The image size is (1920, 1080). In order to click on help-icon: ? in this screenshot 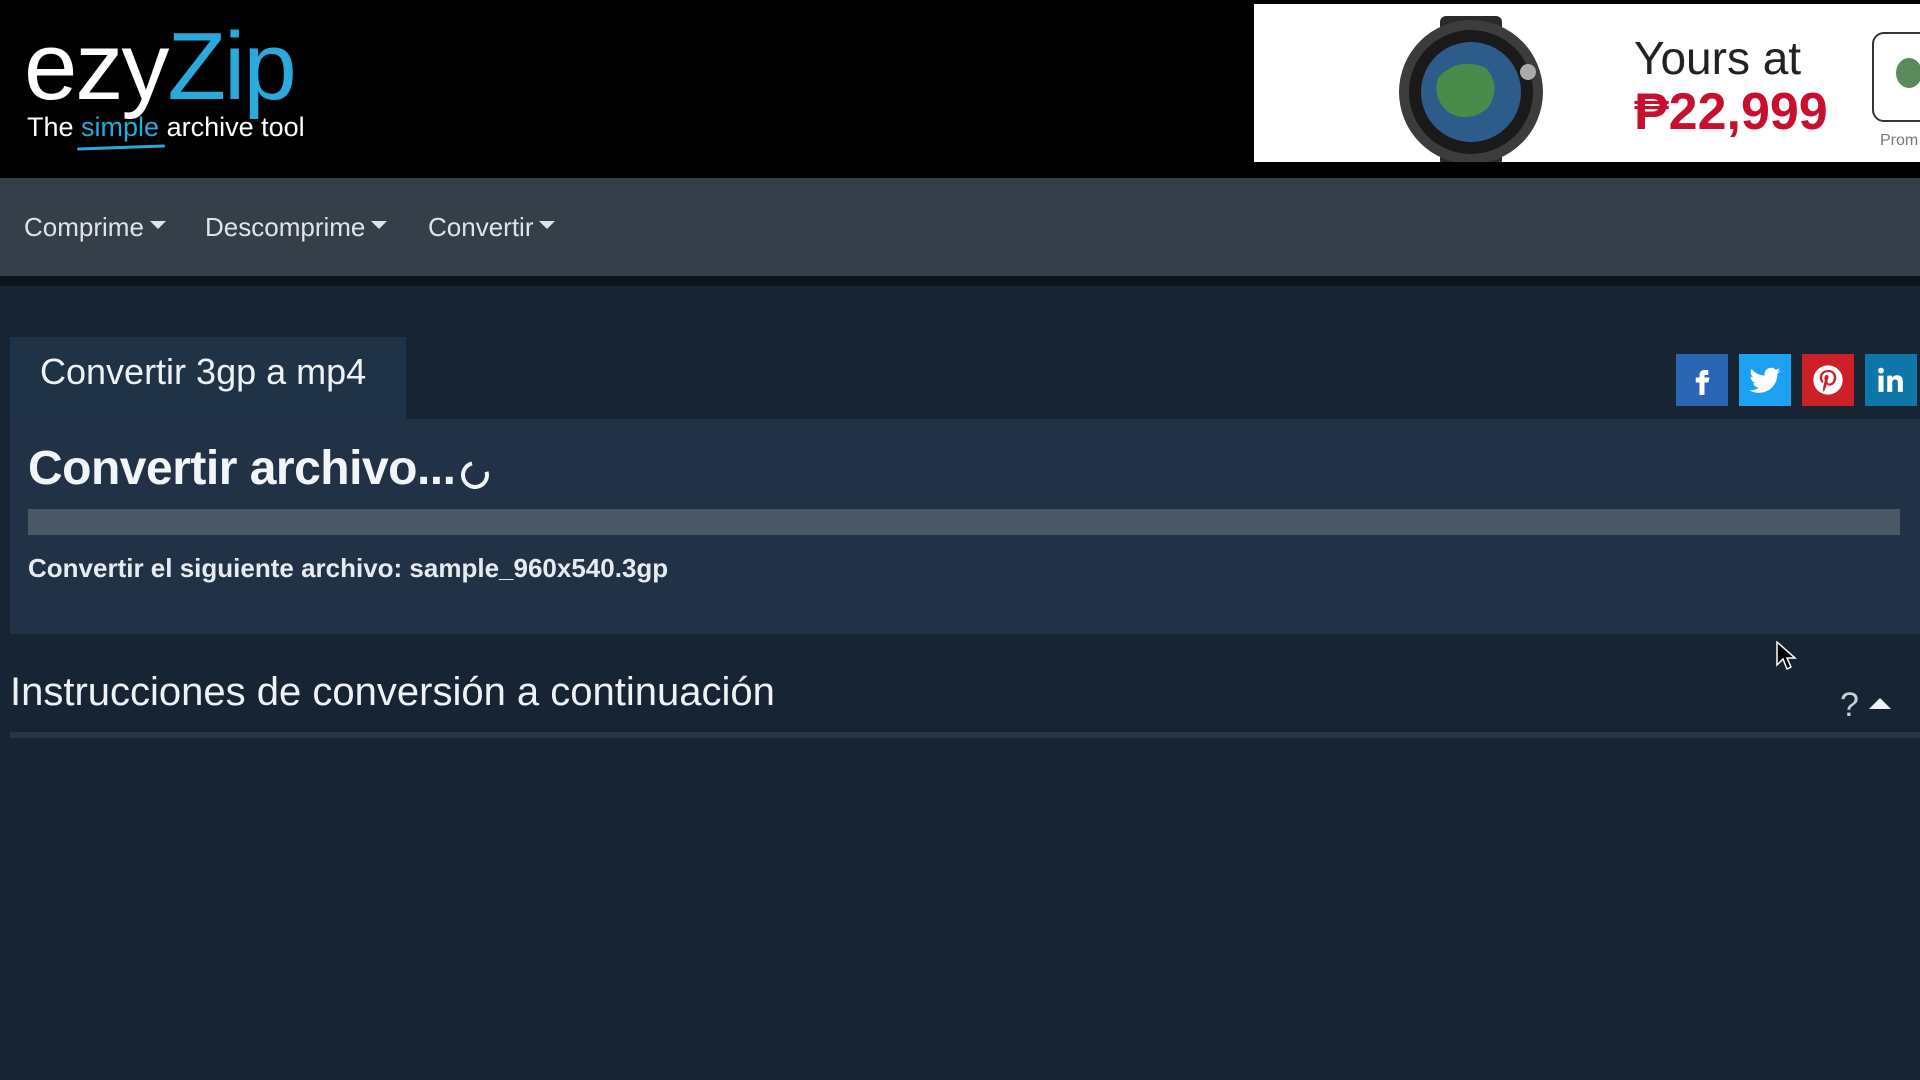, I will do `click(1849, 705)`.